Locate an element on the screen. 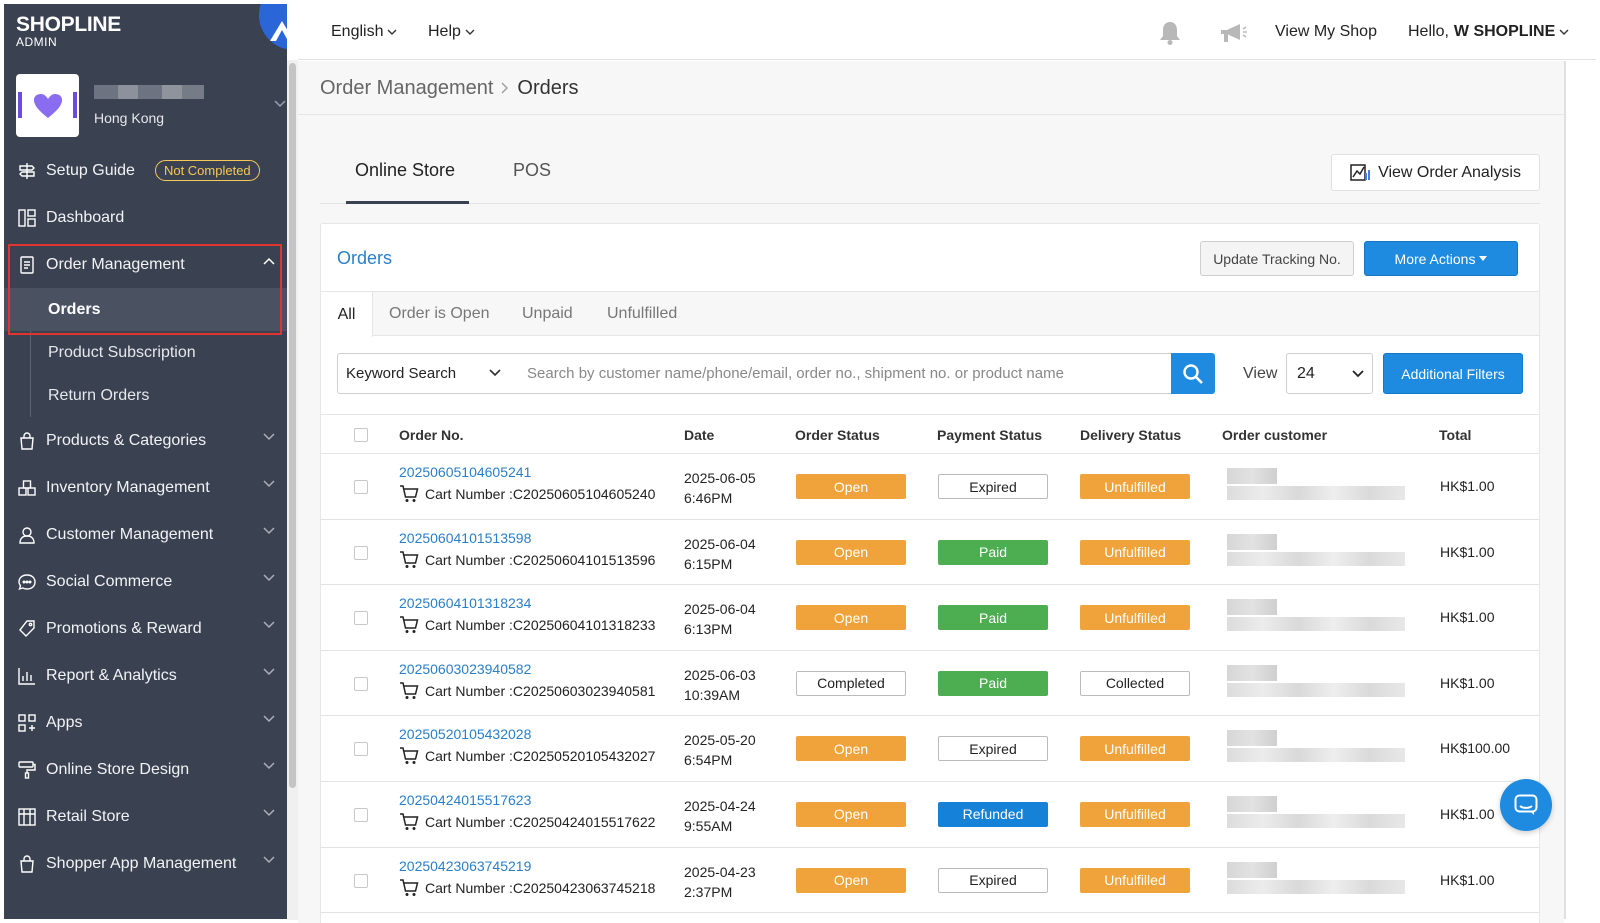 The width and height of the screenshot is (1600, 923). language-dropdown: English is located at coordinates (364, 32).